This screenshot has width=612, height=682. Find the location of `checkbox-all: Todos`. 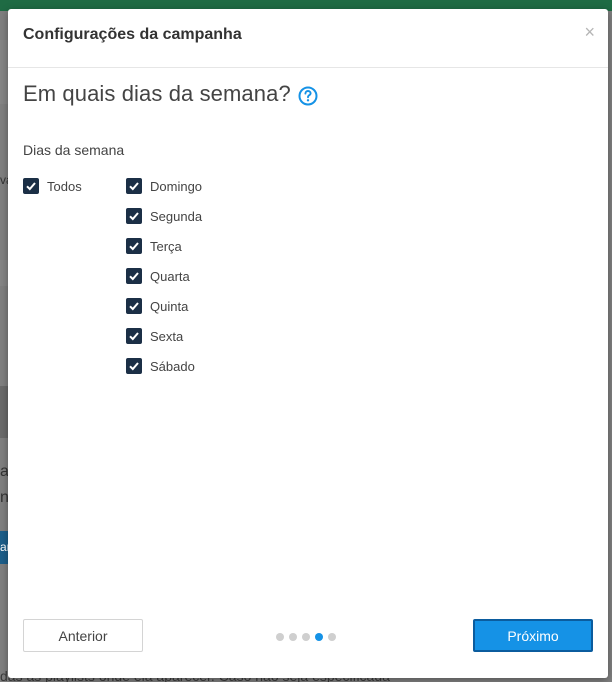

checkbox-all: Todos is located at coordinates (52, 186).